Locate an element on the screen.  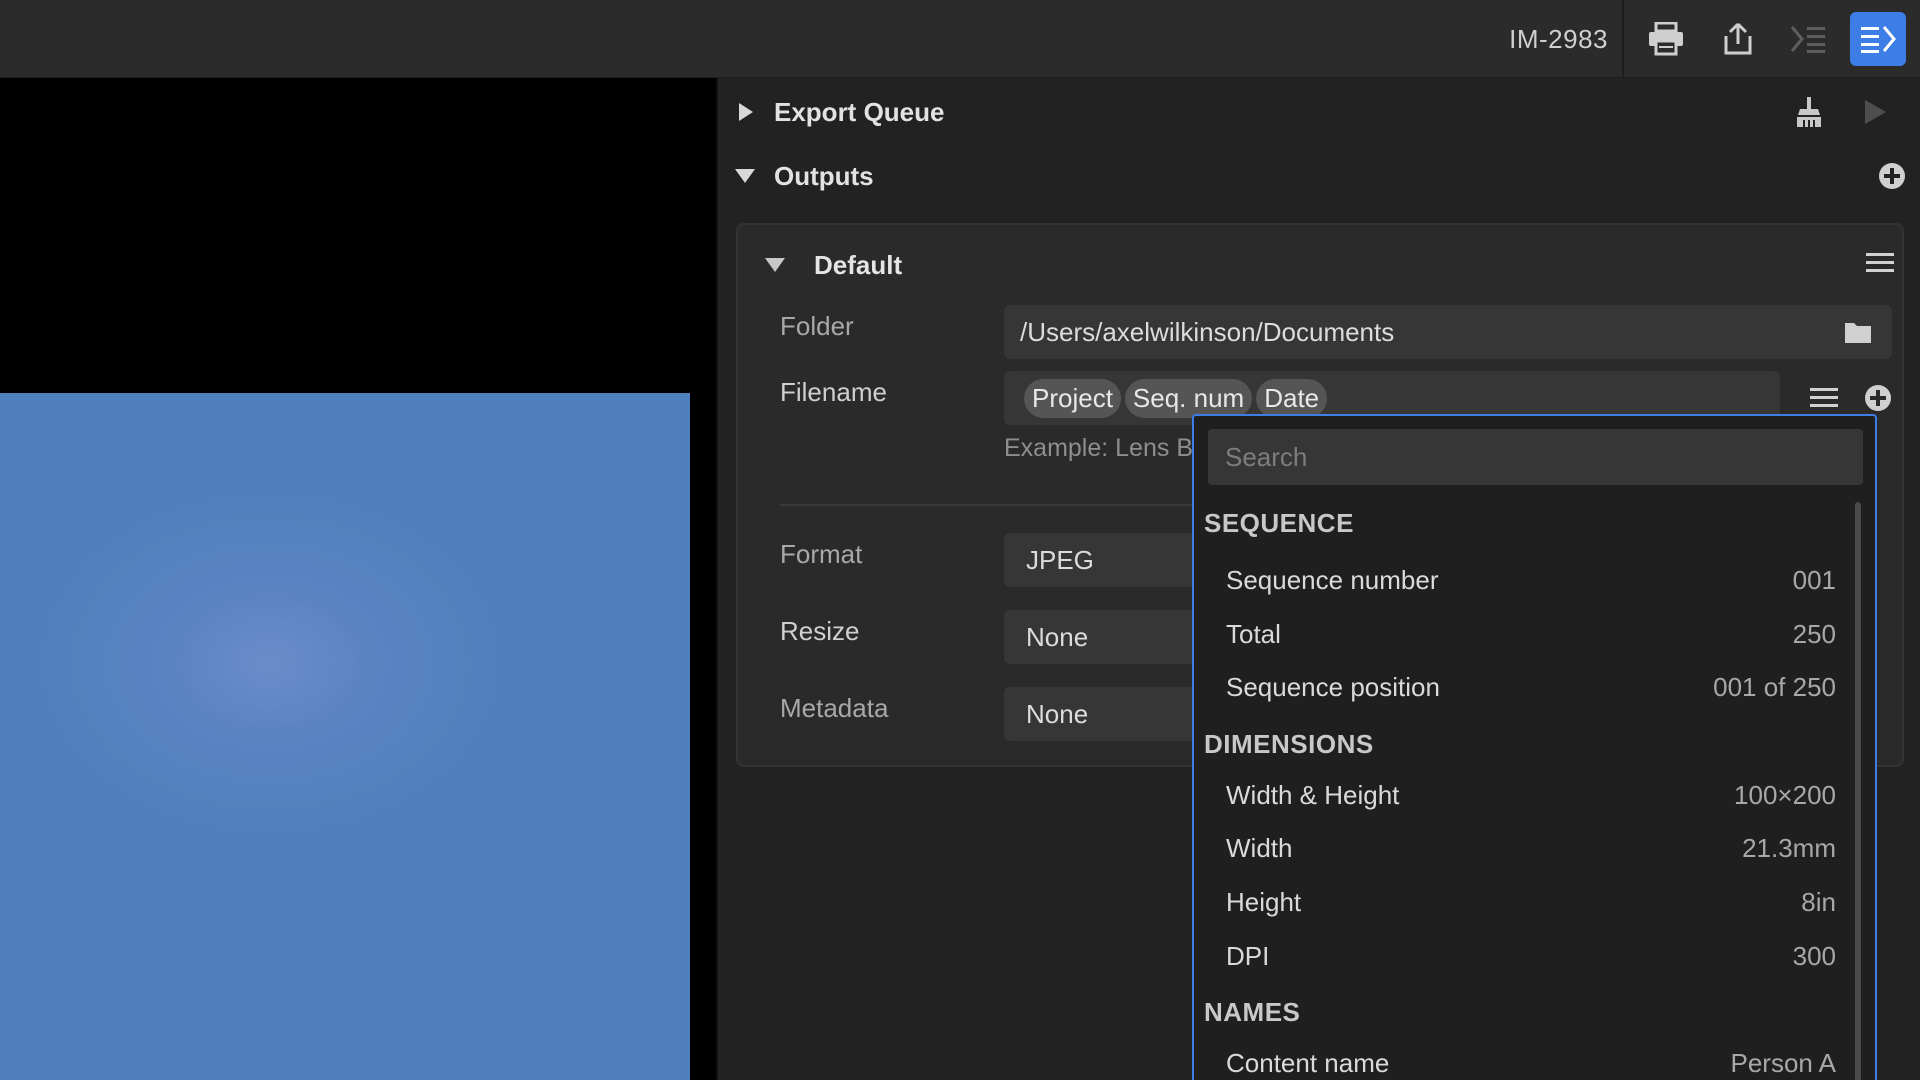
export-queue-header: Export Queue is located at coordinates (1319, 112).